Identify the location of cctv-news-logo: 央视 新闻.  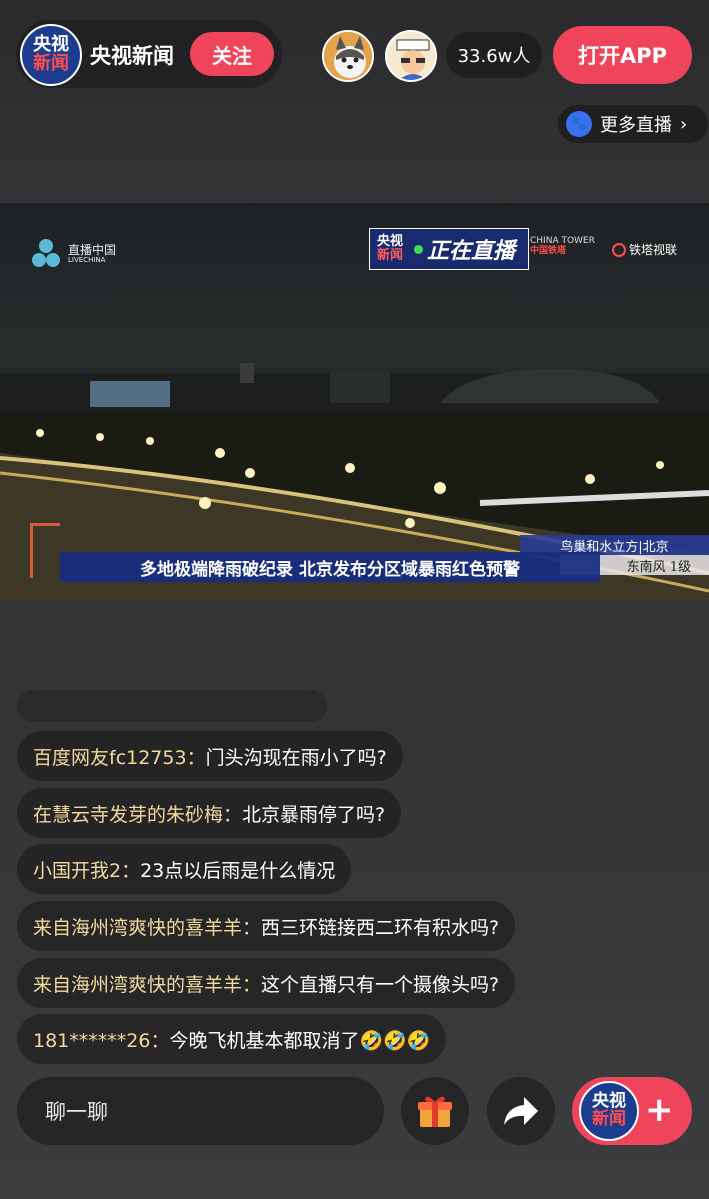
(51, 55).